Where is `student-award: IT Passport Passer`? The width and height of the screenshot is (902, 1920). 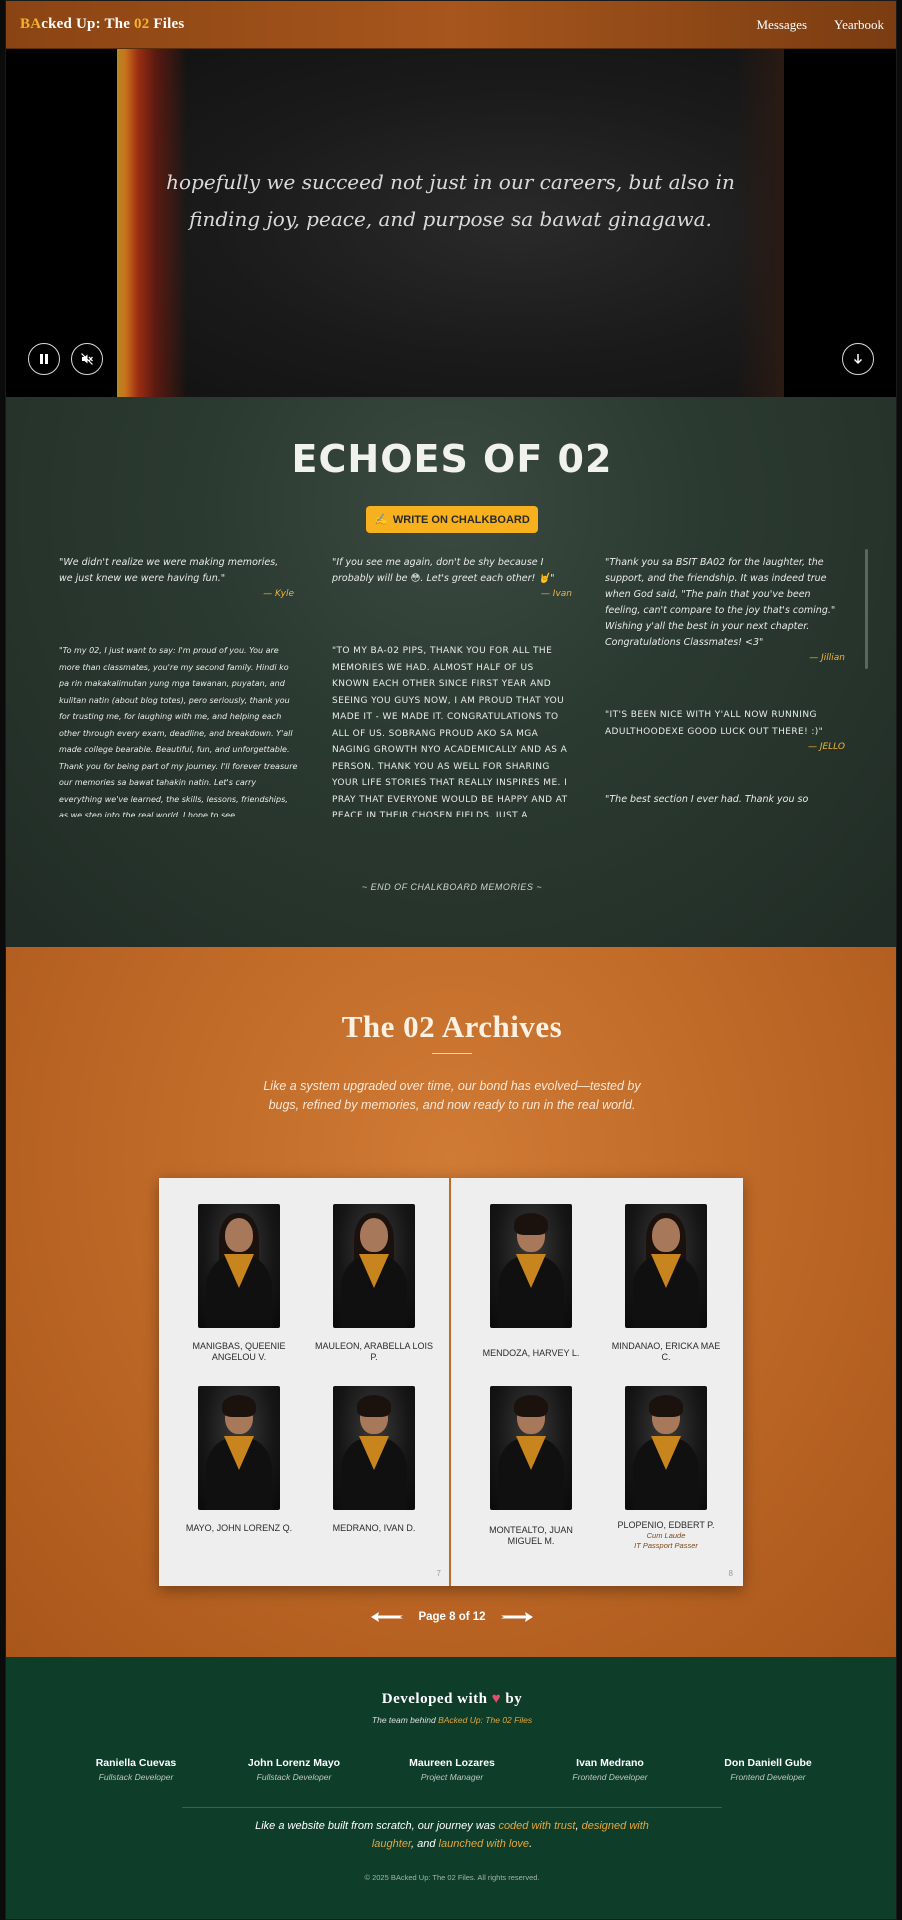 student-award: IT Passport Passer is located at coordinates (666, 1545).